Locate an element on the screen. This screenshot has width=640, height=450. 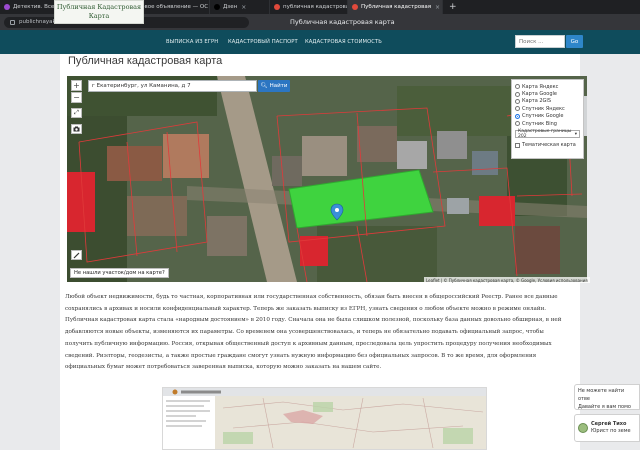
layer-option: Спутник Bing is located at coordinates (547, 123).